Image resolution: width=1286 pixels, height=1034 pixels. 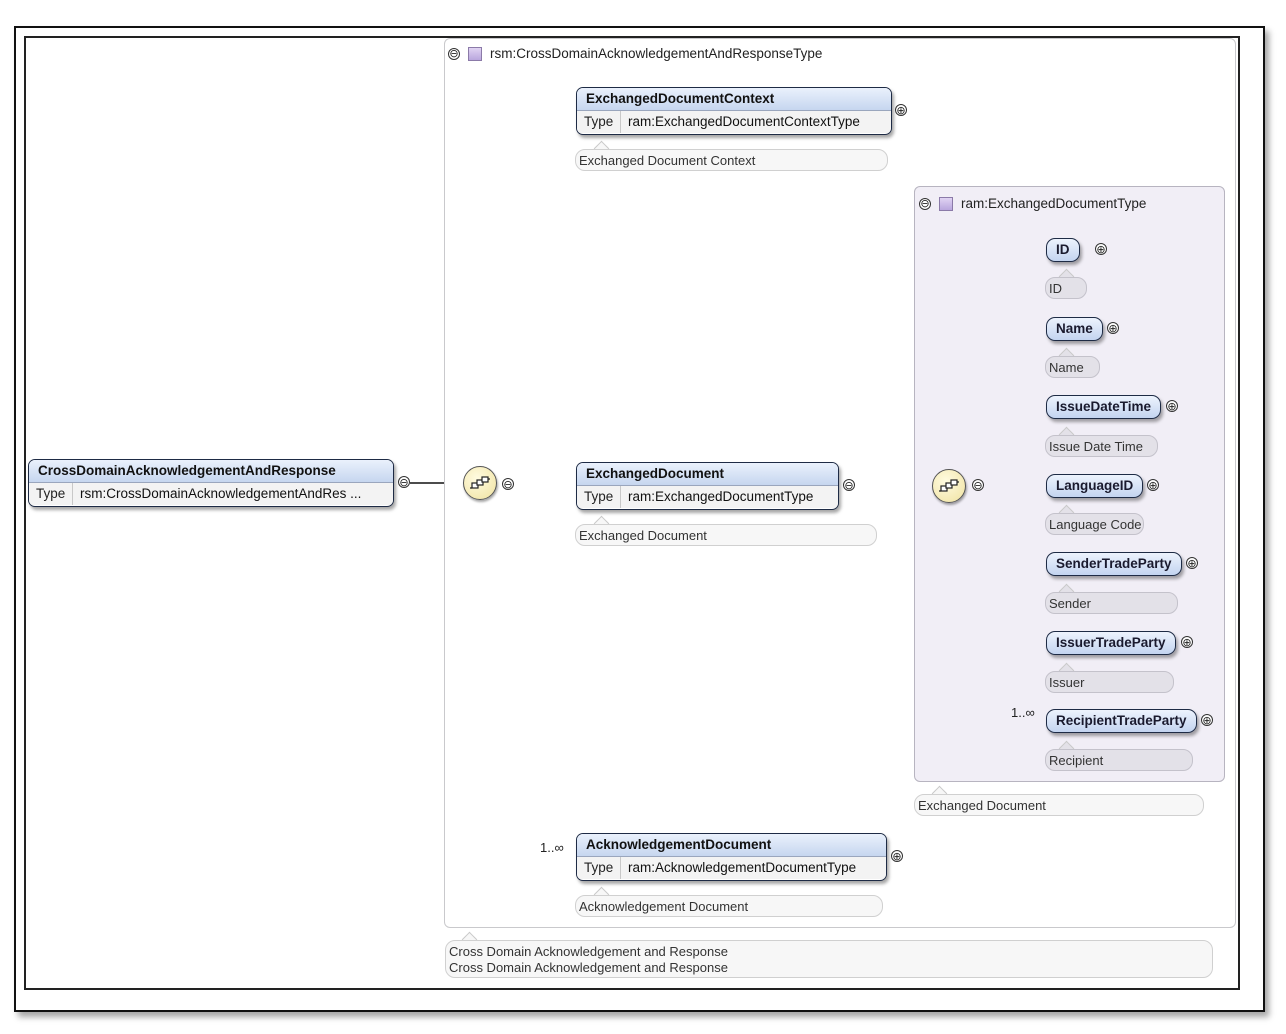 What do you see at coordinates (1095, 486) in the screenshot?
I see `element-languageid: LanguageID` at bounding box center [1095, 486].